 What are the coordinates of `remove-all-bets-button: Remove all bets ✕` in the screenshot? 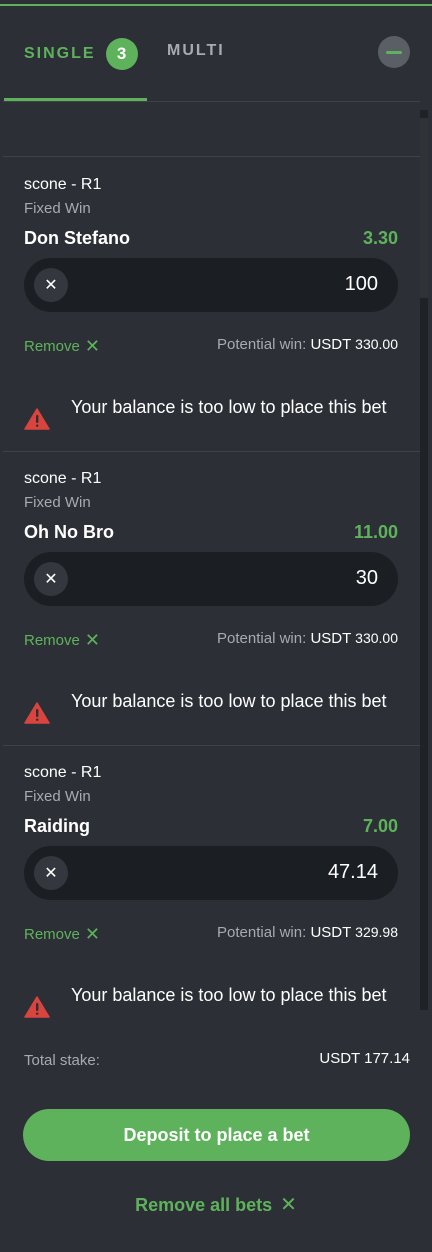 It's located at (216, 1204).